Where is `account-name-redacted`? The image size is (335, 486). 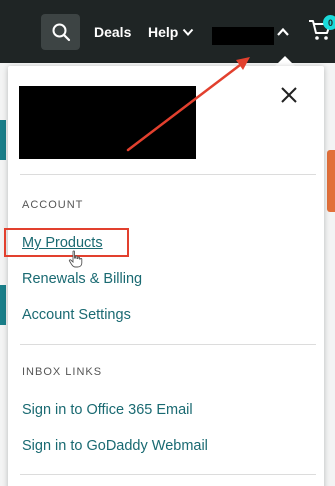 account-name-redacted is located at coordinates (243, 36).